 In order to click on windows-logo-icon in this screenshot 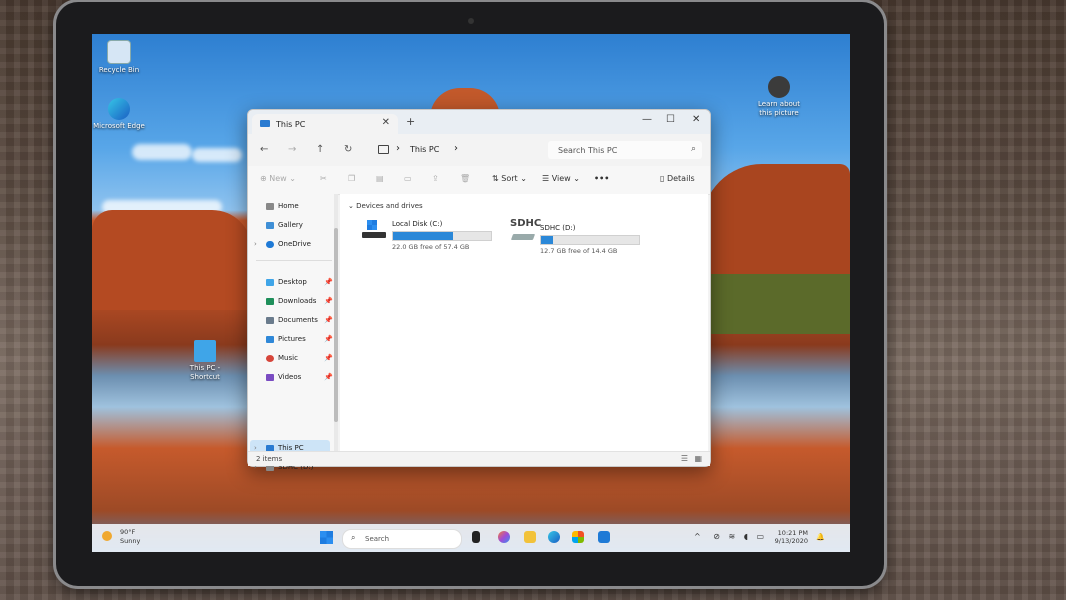, I will do `click(372, 225)`.